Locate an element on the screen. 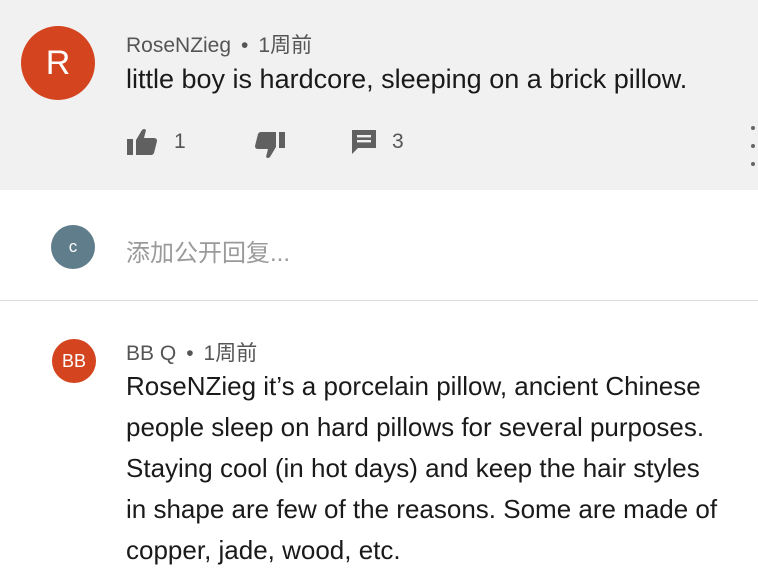 The height and width of the screenshot is (578, 758). thumbs-down-icon is located at coordinates (270, 145).